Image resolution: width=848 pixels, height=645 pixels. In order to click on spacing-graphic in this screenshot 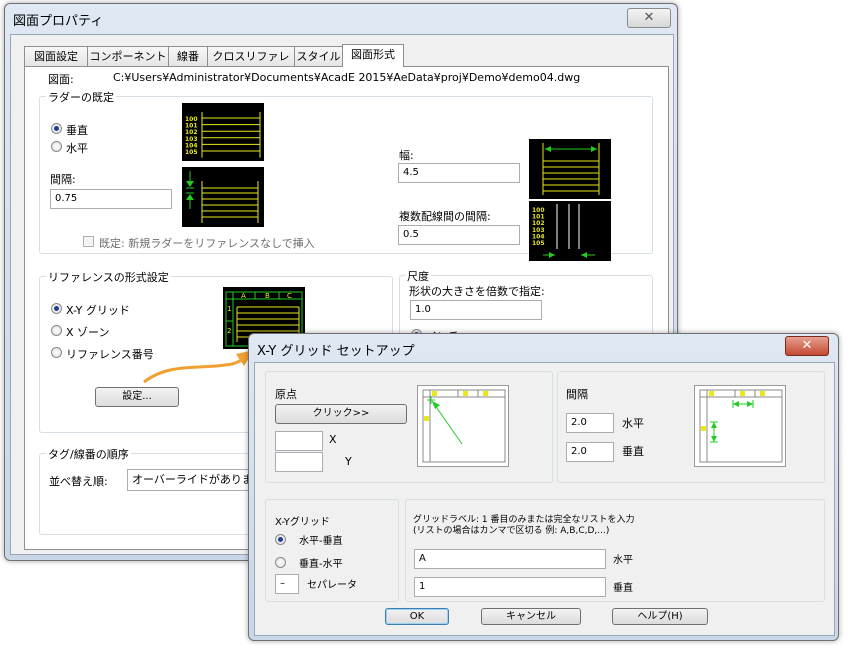, I will do `click(741, 426)`.